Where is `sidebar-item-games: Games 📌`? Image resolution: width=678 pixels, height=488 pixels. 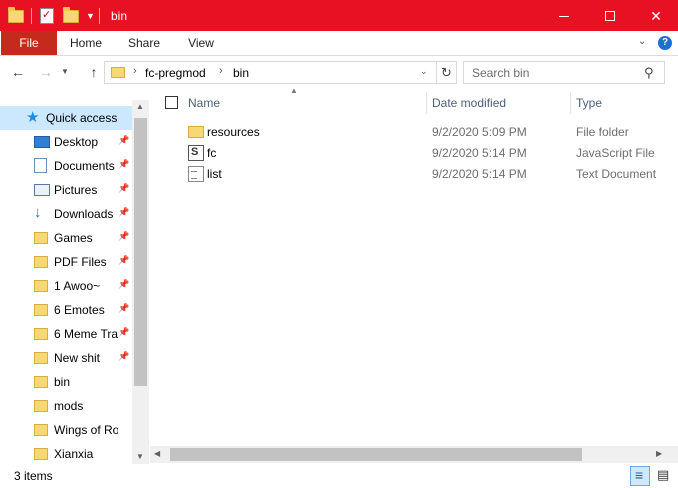 sidebar-item-games: Games 📌 is located at coordinates (66, 238).